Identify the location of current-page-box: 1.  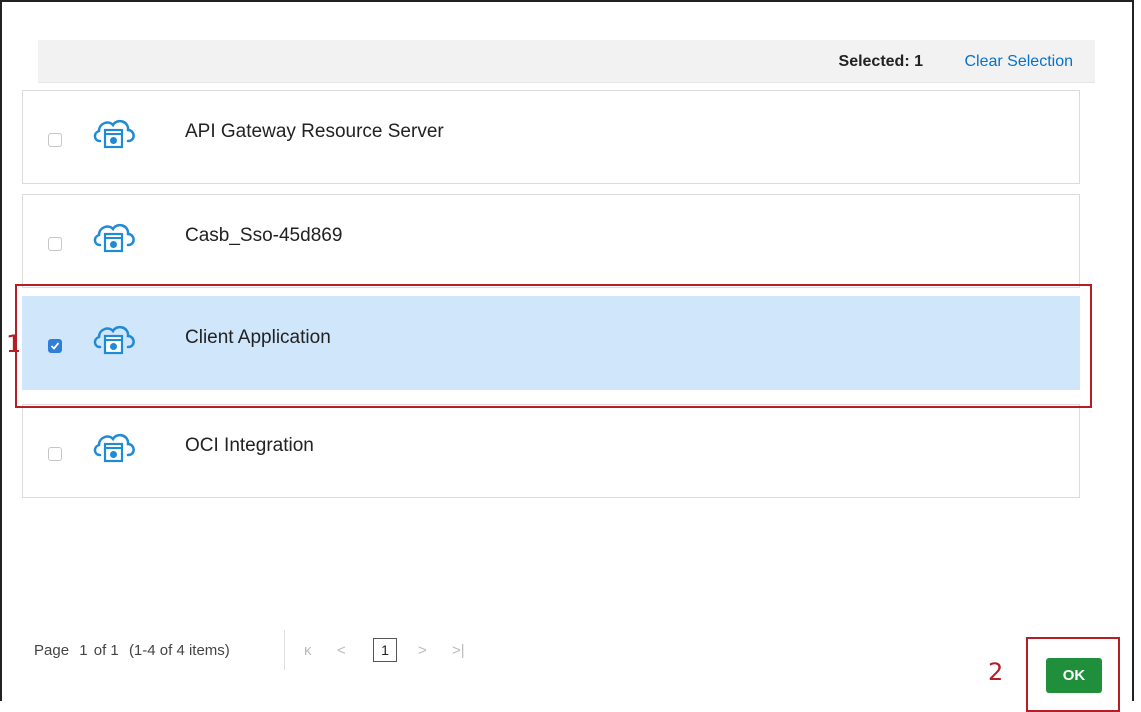
(385, 650).